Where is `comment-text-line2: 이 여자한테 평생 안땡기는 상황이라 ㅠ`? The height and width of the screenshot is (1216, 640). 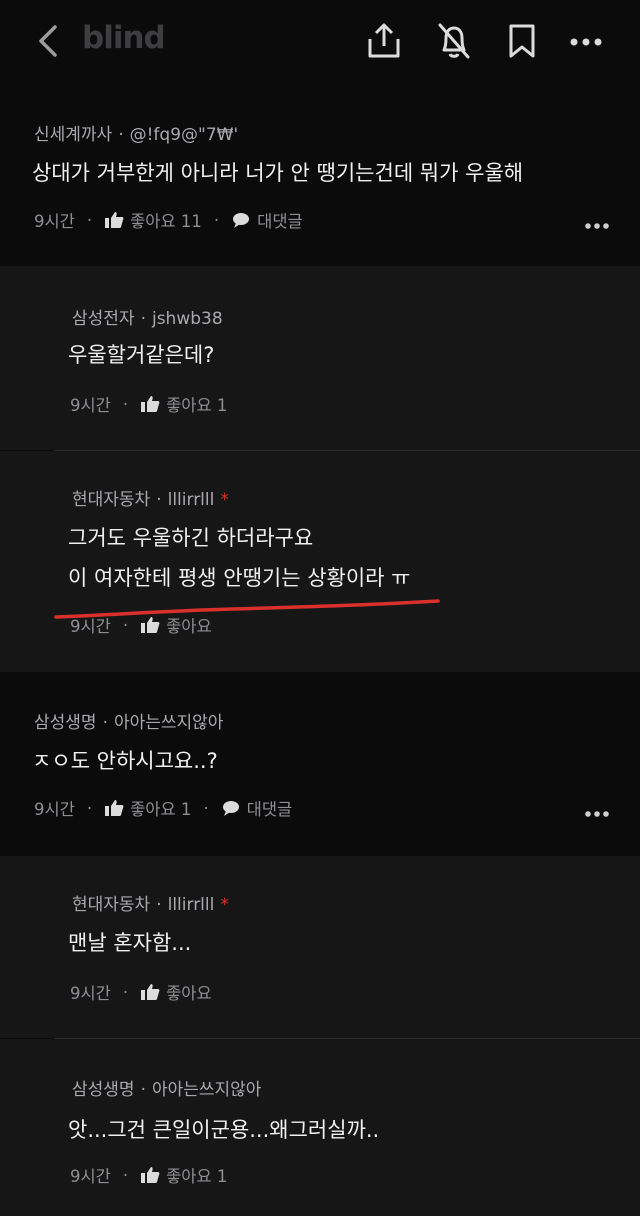
comment-text-line2: 이 여자한테 평생 안땡기는 상황이라 ㅠ is located at coordinates (239, 578).